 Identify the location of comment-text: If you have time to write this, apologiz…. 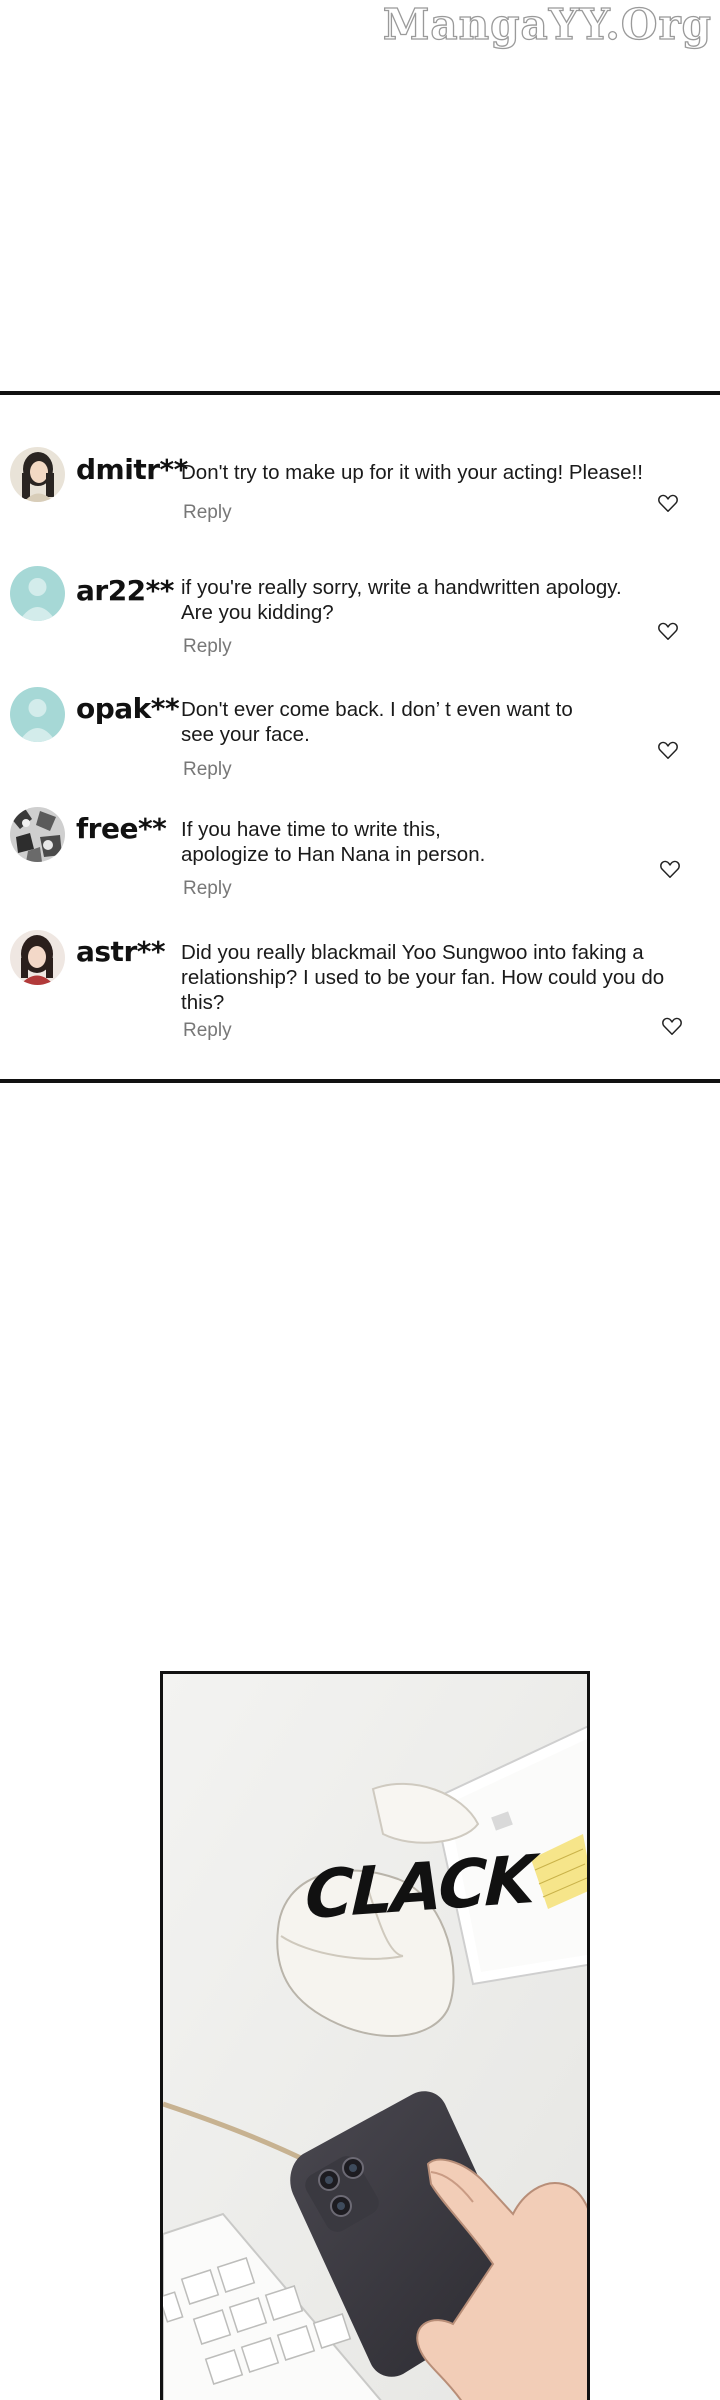
(333, 842).